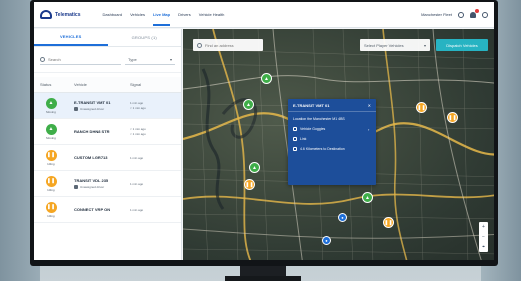 This screenshot has height=281, width=521. What do you see at coordinates (454, 13) in the screenshot?
I see `top-right-controls: Manchester Fleet` at bounding box center [454, 13].